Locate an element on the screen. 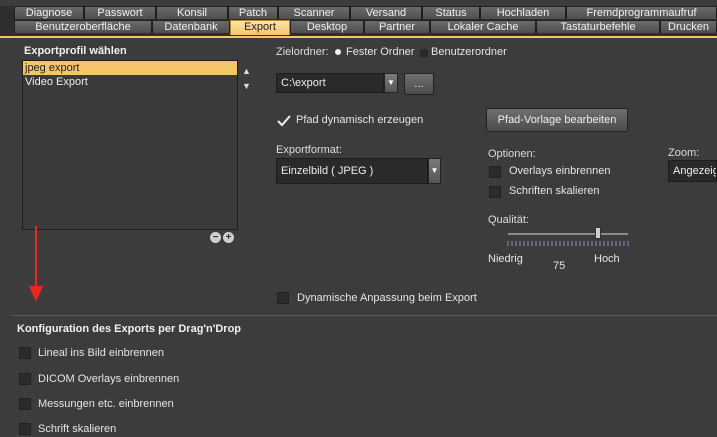  options-label: Optionen: is located at coordinates (512, 154).